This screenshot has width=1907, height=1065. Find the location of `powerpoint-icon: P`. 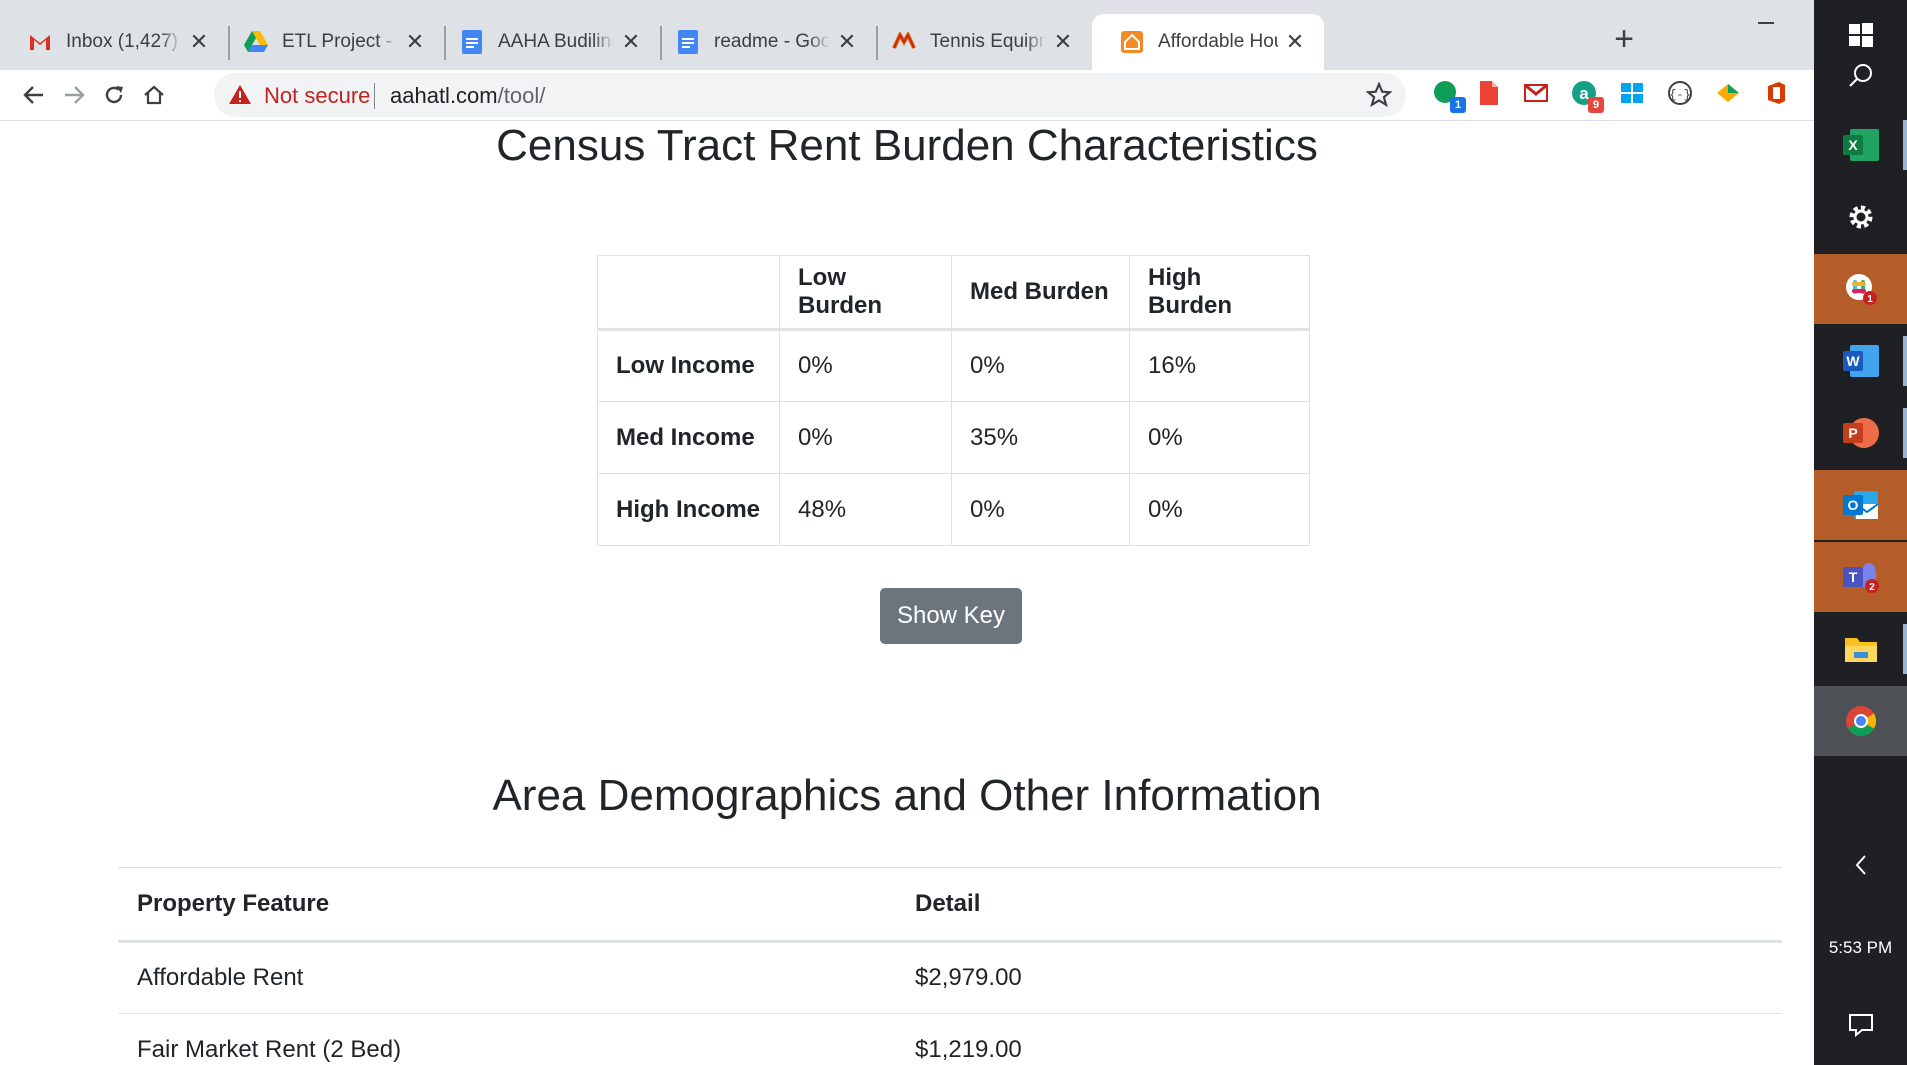

powerpoint-icon: P is located at coordinates (1860, 433).